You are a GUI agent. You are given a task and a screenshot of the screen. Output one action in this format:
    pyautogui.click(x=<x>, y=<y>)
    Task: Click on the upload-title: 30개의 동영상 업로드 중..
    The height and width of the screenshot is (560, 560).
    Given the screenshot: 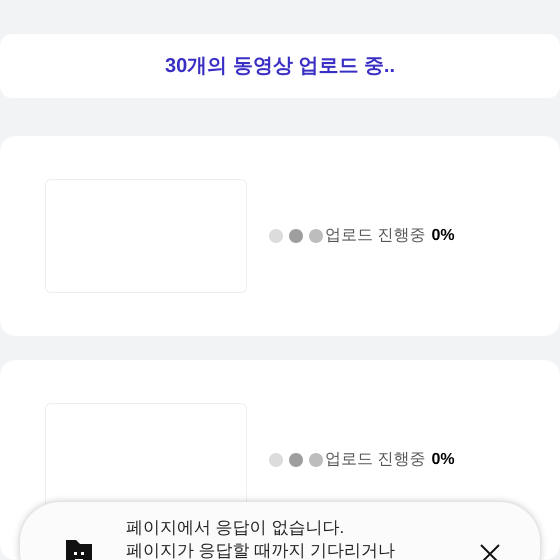 What is the action you would take?
    pyautogui.click(x=280, y=66)
    